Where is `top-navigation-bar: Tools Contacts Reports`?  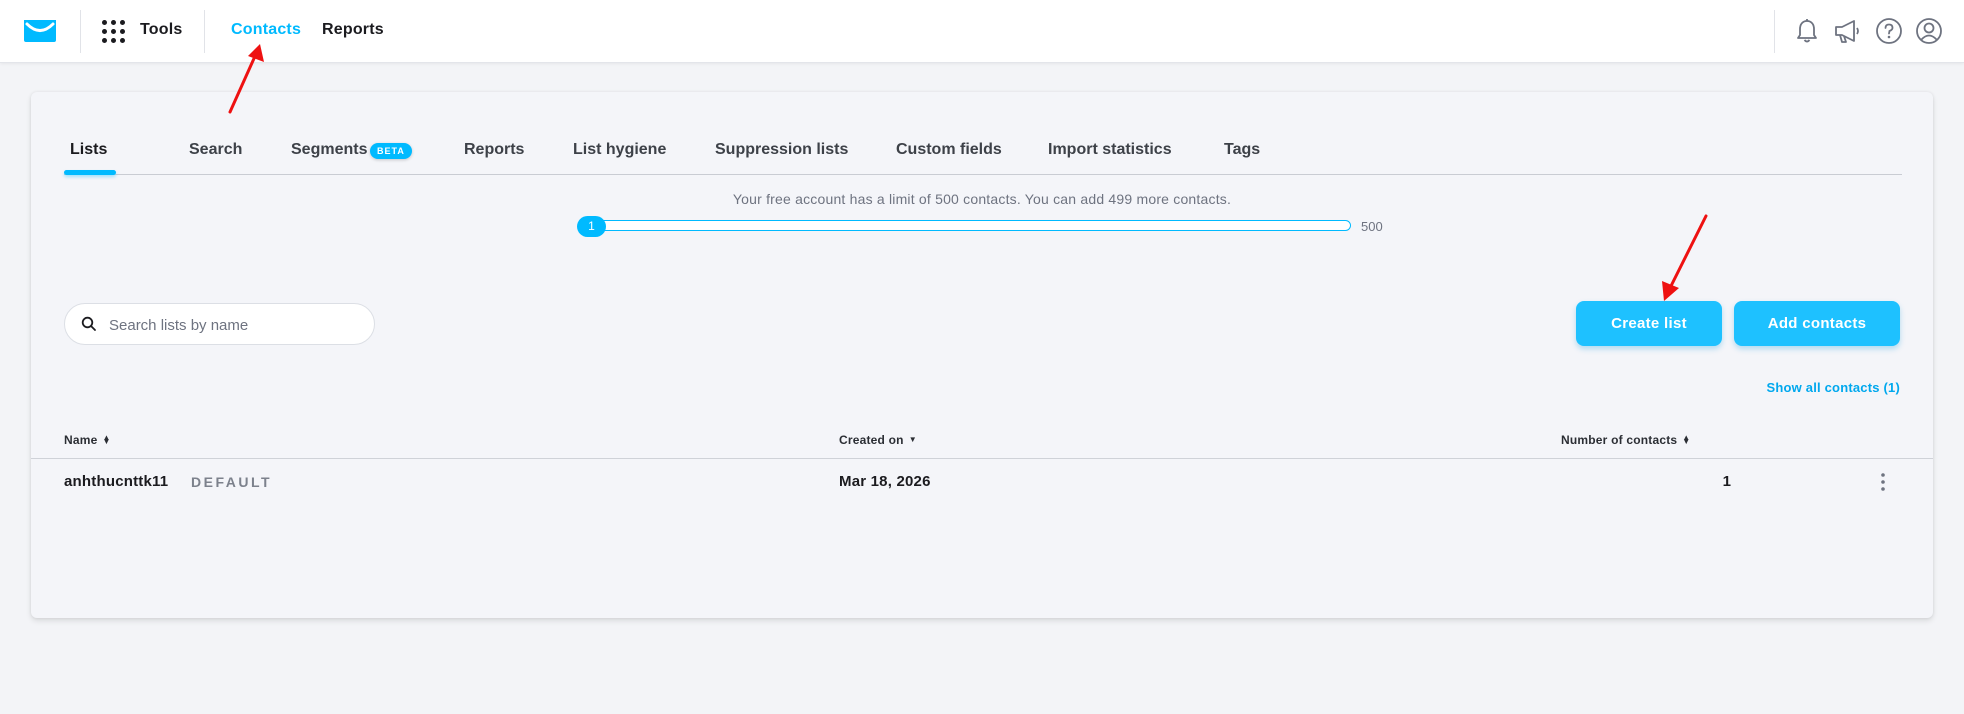
top-navigation-bar: Tools Contacts Reports is located at coordinates (982, 31).